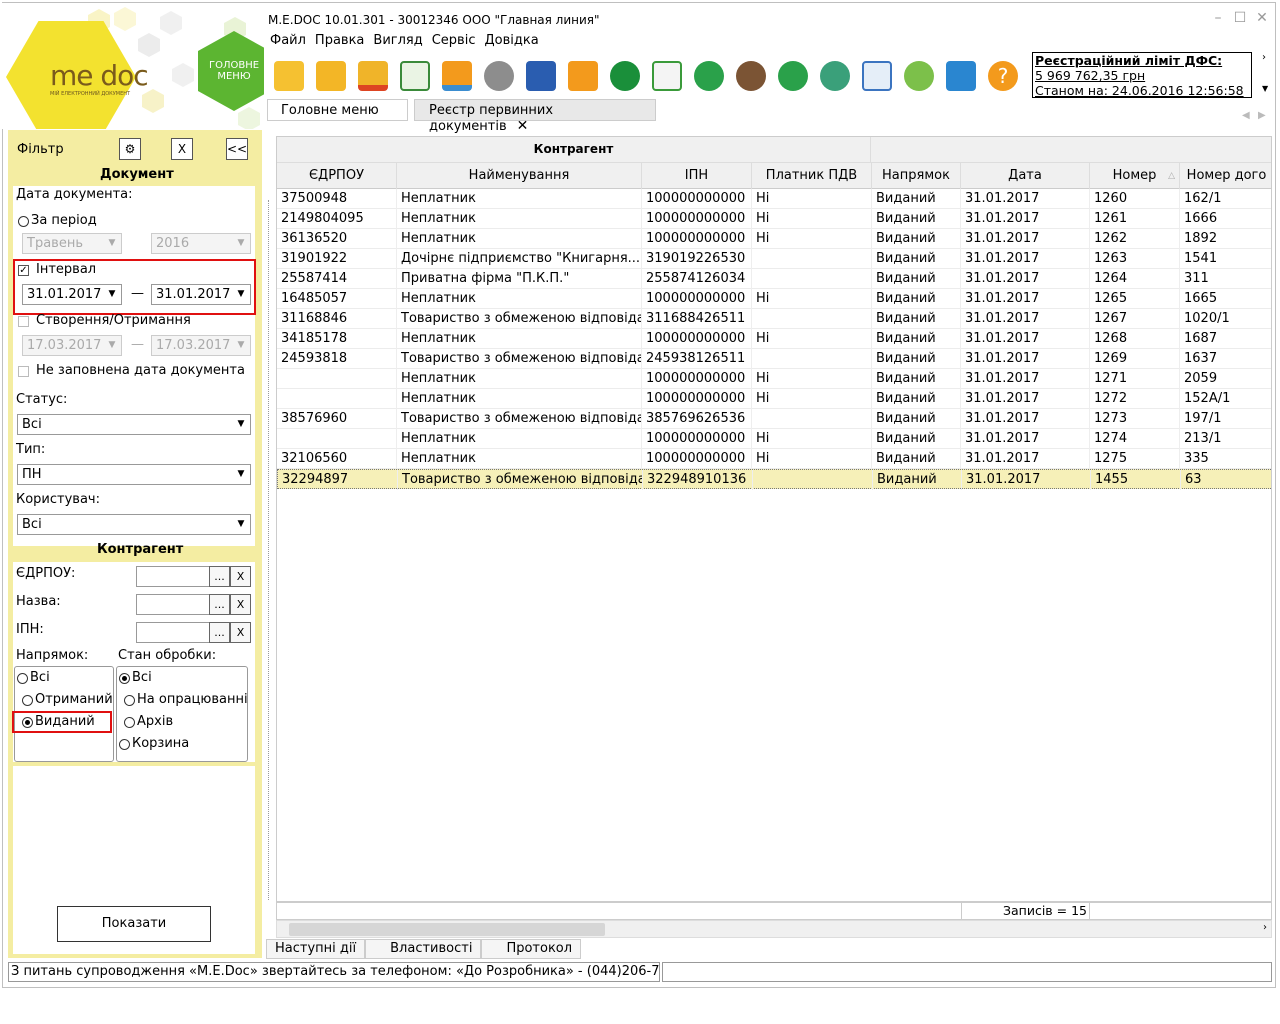 The image size is (1280, 1024). I want to click on created-from-date: 17.03.2017 ▼, so click(72, 345).